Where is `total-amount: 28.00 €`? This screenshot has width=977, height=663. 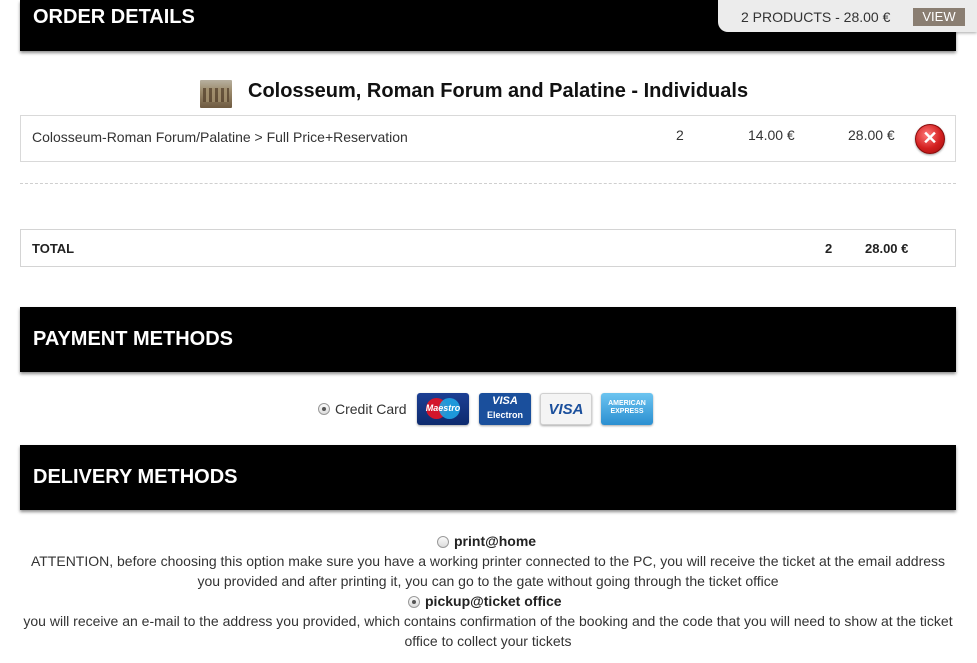
total-amount: 28.00 € is located at coordinates (887, 248).